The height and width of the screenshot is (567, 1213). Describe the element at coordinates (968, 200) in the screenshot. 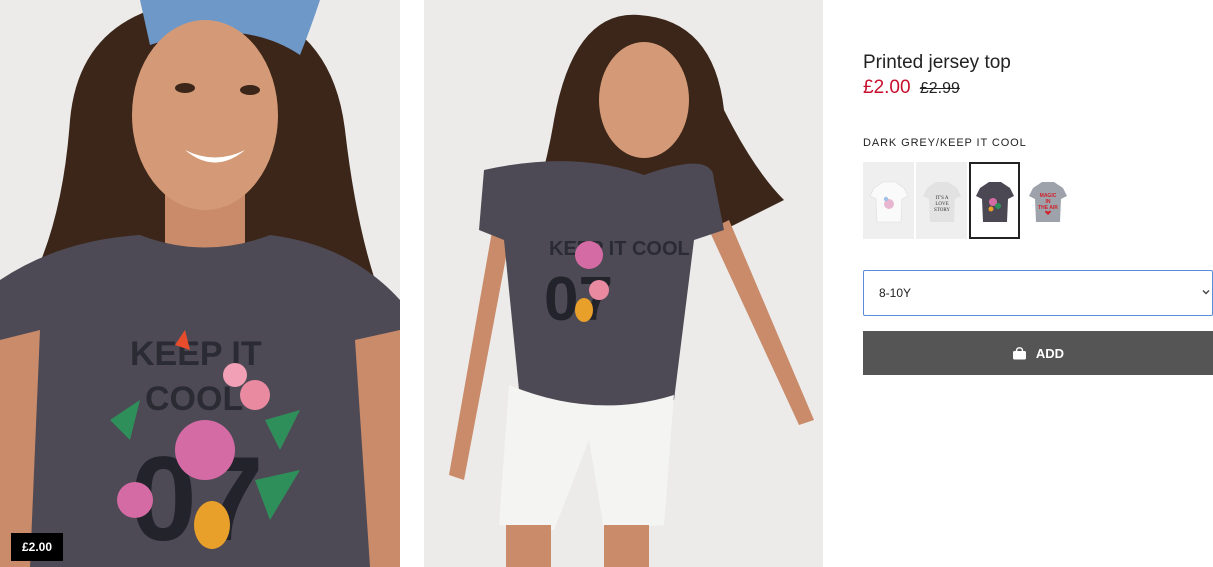

I see `color-swatches: IT'S A LOVE STORY MAGIC IN THE AIR` at that location.